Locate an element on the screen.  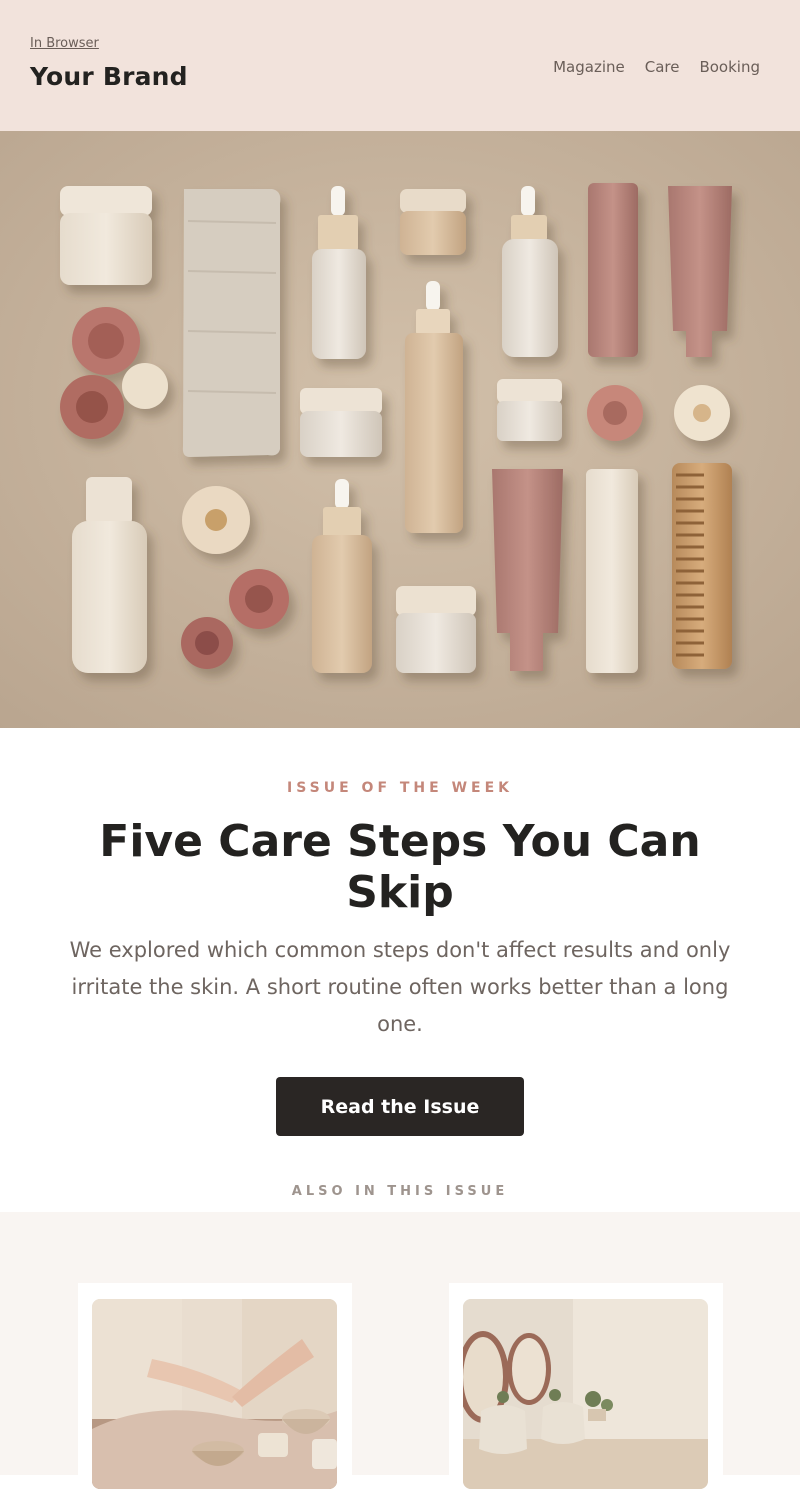
nav-item-magazine: Magazine is located at coordinates (589, 67).